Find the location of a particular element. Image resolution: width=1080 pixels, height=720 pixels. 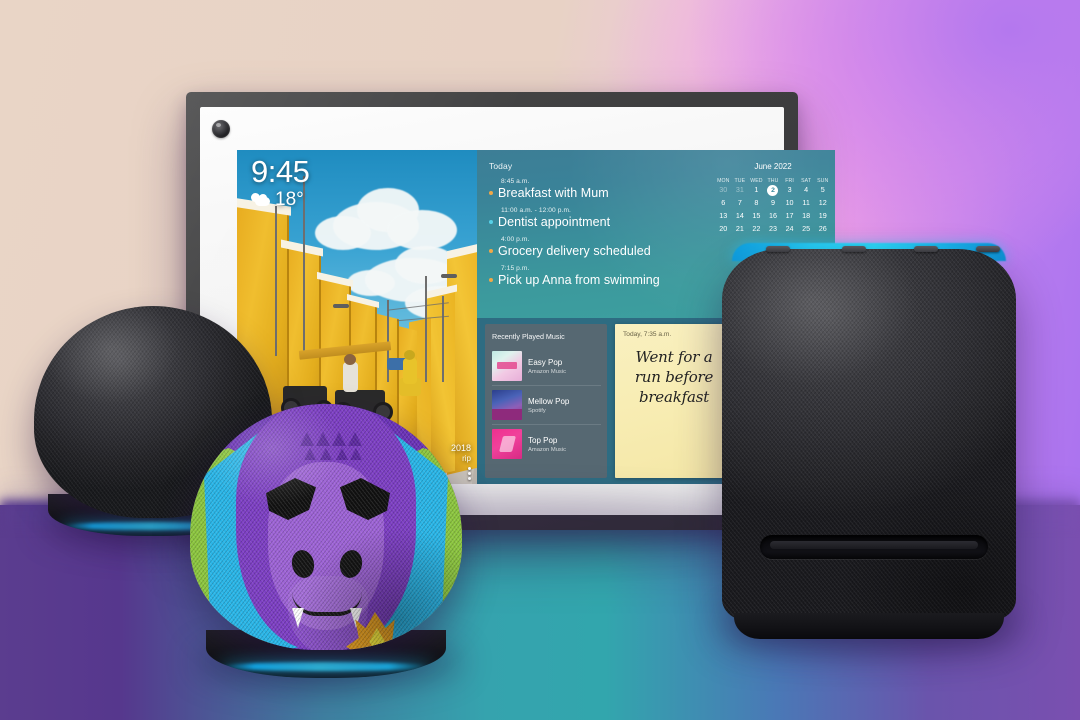

agenda-event-time: 8:45 a.m. is located at coordinates (515, 181).